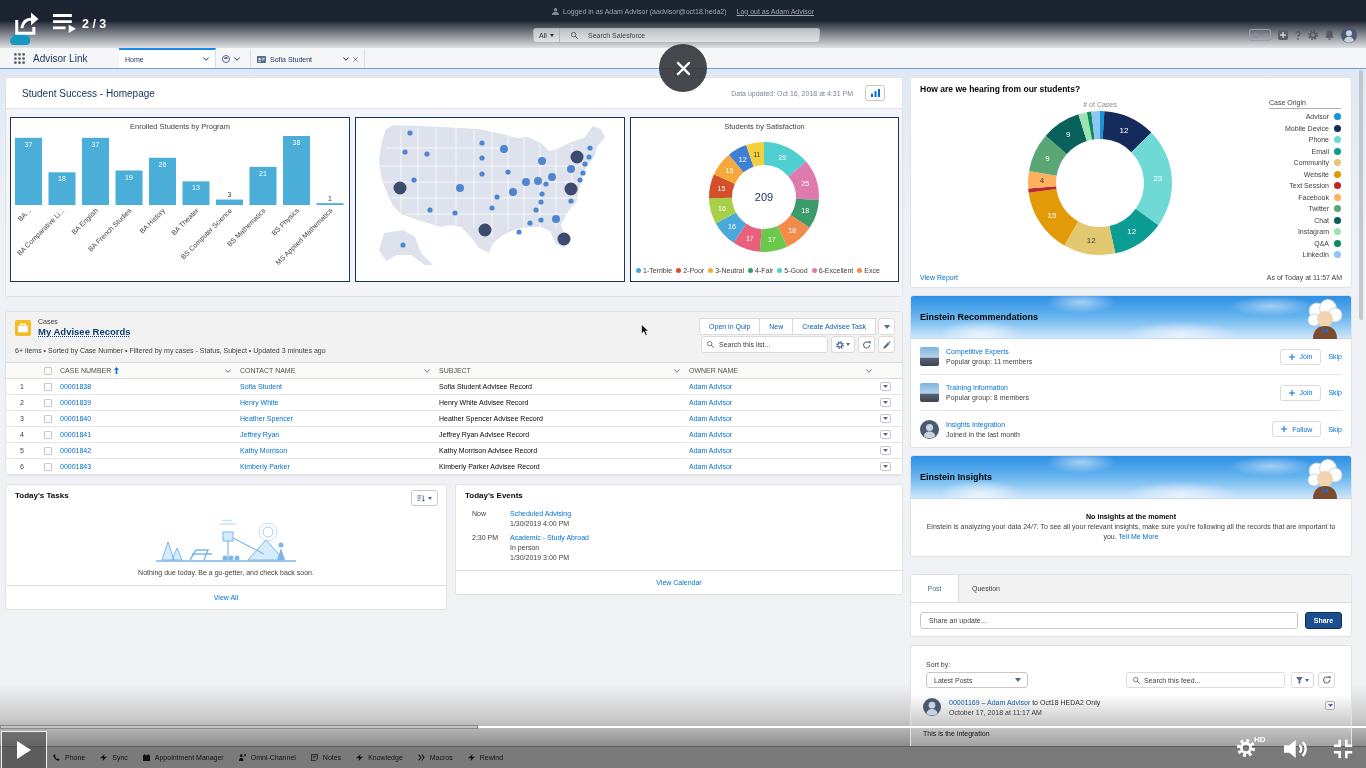 This screenshot has height=768, width=1366. Describe the element at coordinates (1256, 35) in the screenshot. I see `star-icon` at that location.